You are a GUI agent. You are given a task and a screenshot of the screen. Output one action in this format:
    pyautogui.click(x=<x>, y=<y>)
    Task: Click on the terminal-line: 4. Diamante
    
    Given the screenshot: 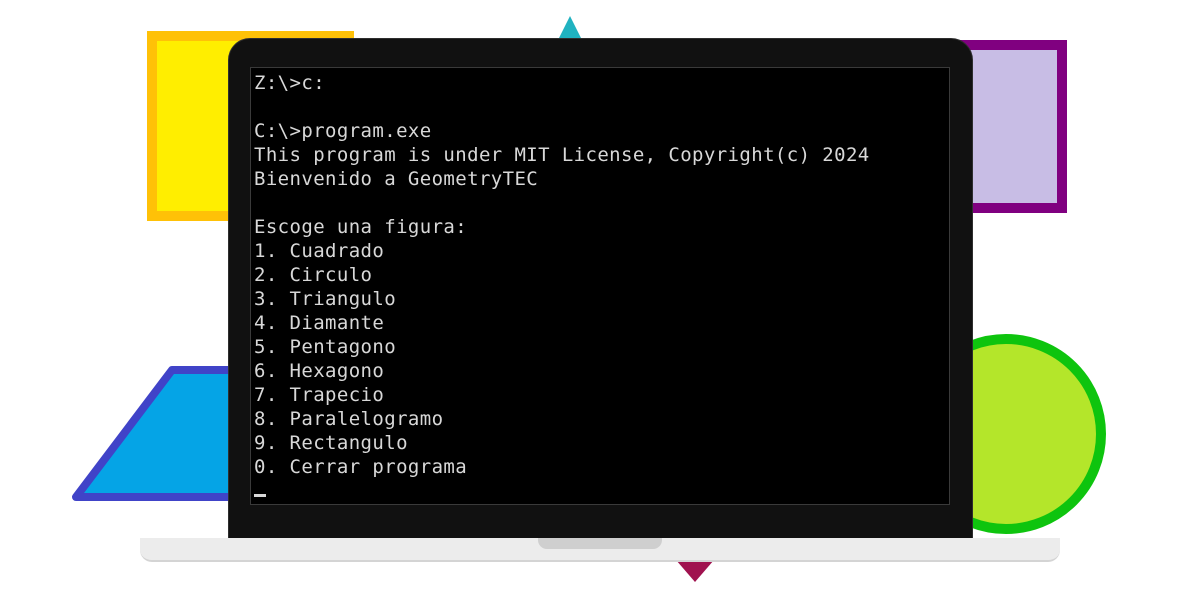 What is the action you would take?
    pyautogui.click(x=319, y=323)
    